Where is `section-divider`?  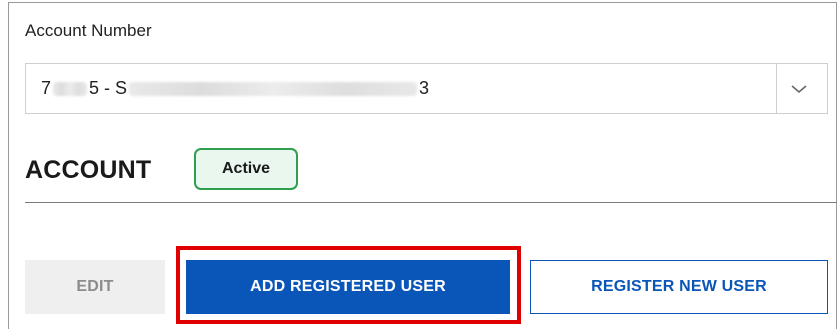 section-divider is located at coordinates (431, 202).